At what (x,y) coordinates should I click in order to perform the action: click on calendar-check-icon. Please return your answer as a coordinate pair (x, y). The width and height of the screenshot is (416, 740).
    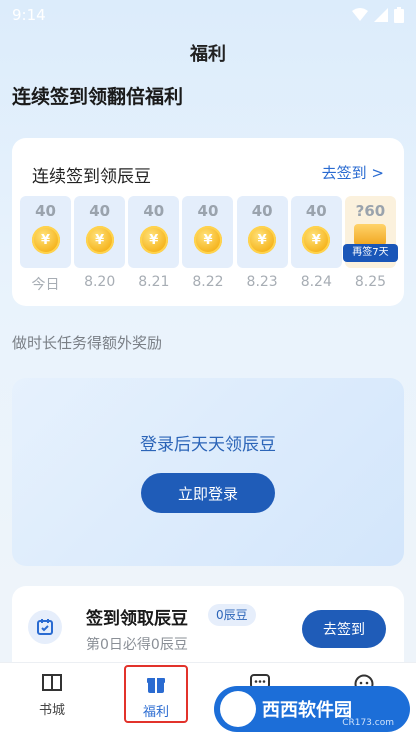
    Looking at the image, I should click on (45, 627).